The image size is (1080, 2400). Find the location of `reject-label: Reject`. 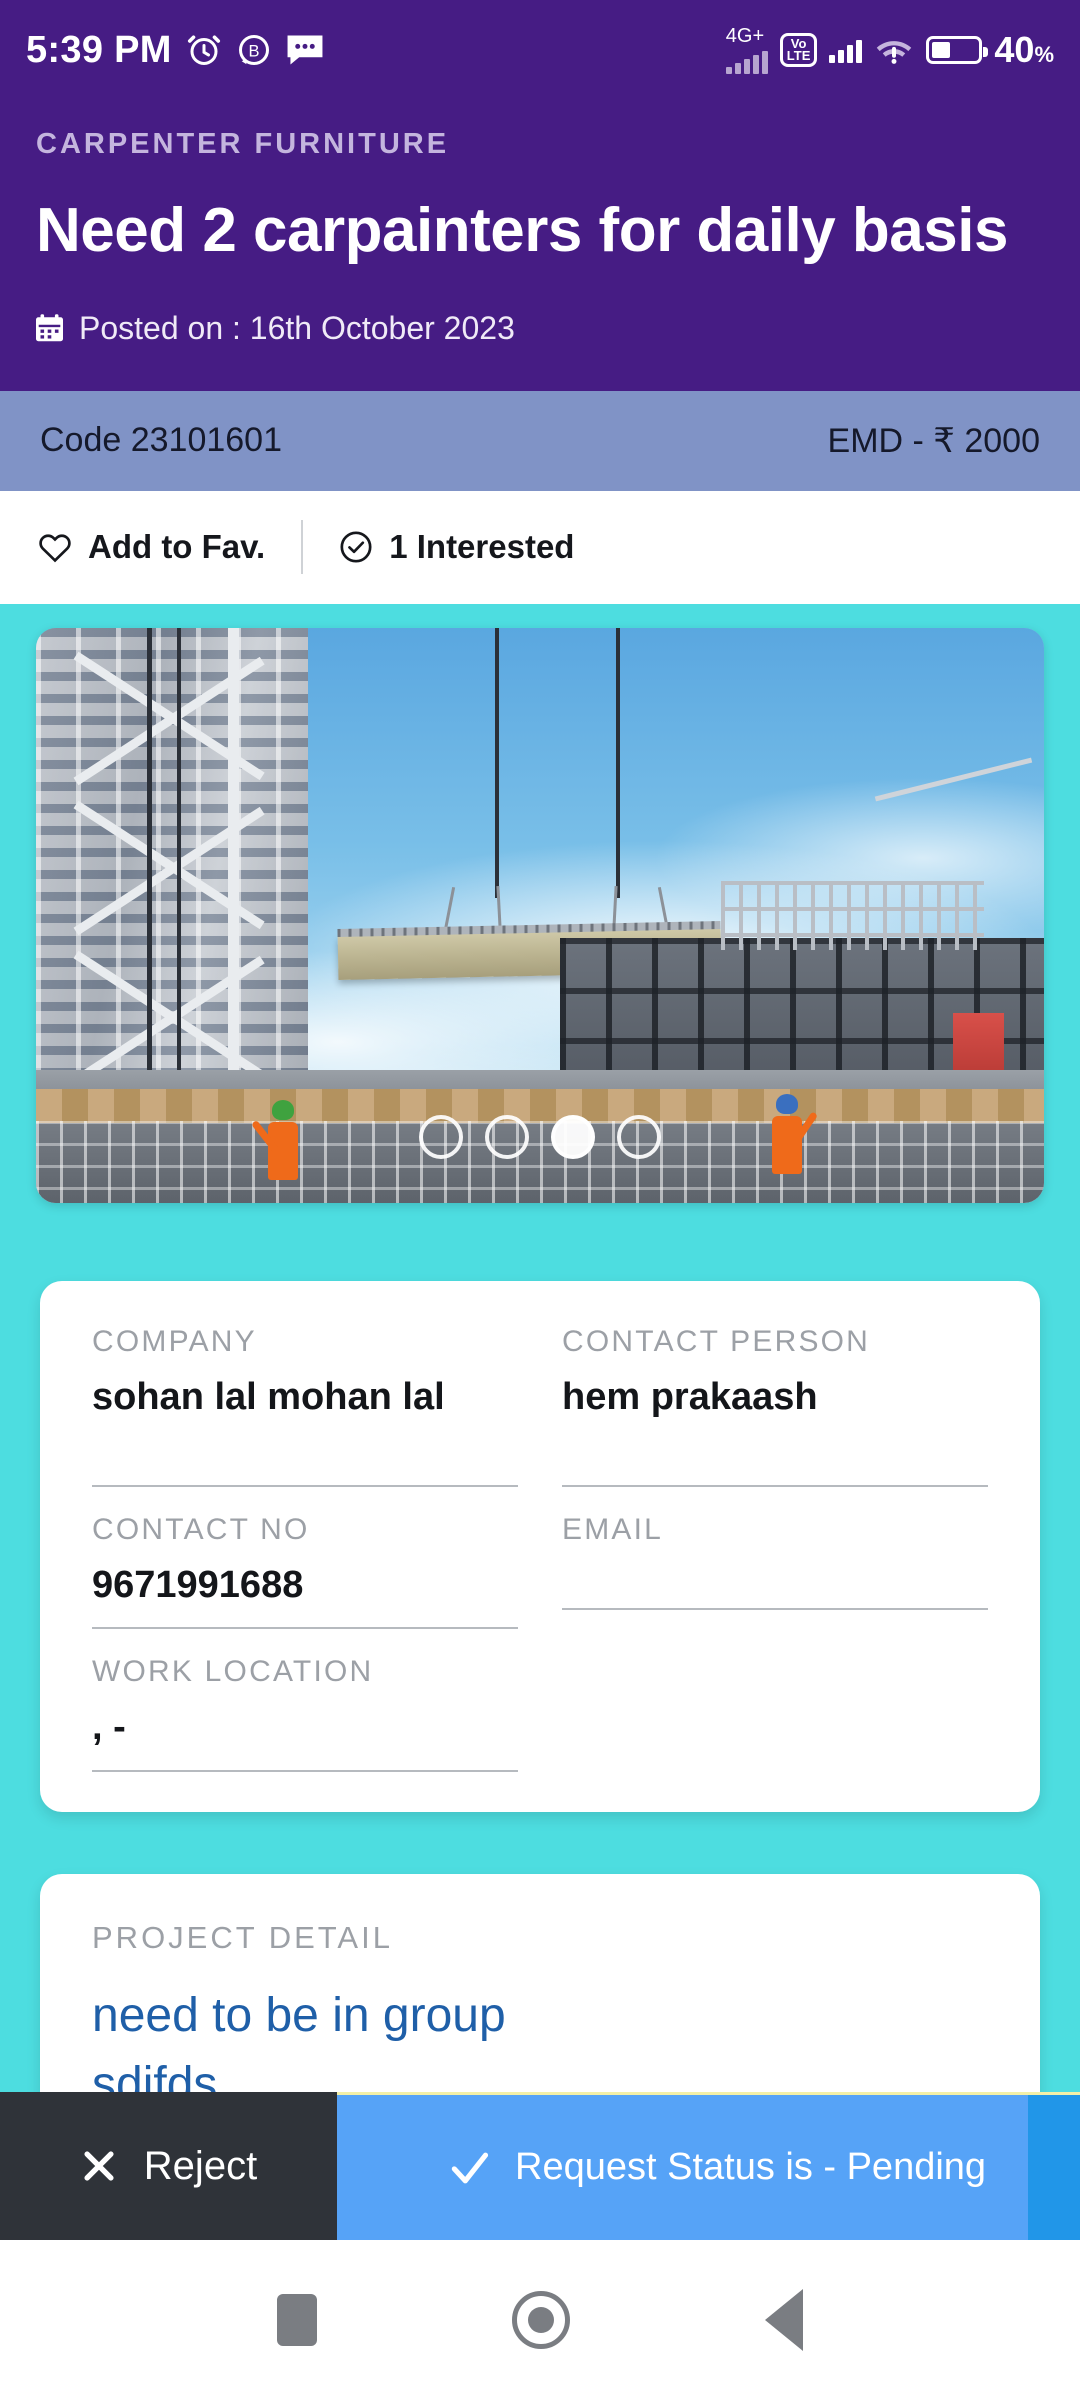

reject-label: Reject is located at coordinates (200, 2165).